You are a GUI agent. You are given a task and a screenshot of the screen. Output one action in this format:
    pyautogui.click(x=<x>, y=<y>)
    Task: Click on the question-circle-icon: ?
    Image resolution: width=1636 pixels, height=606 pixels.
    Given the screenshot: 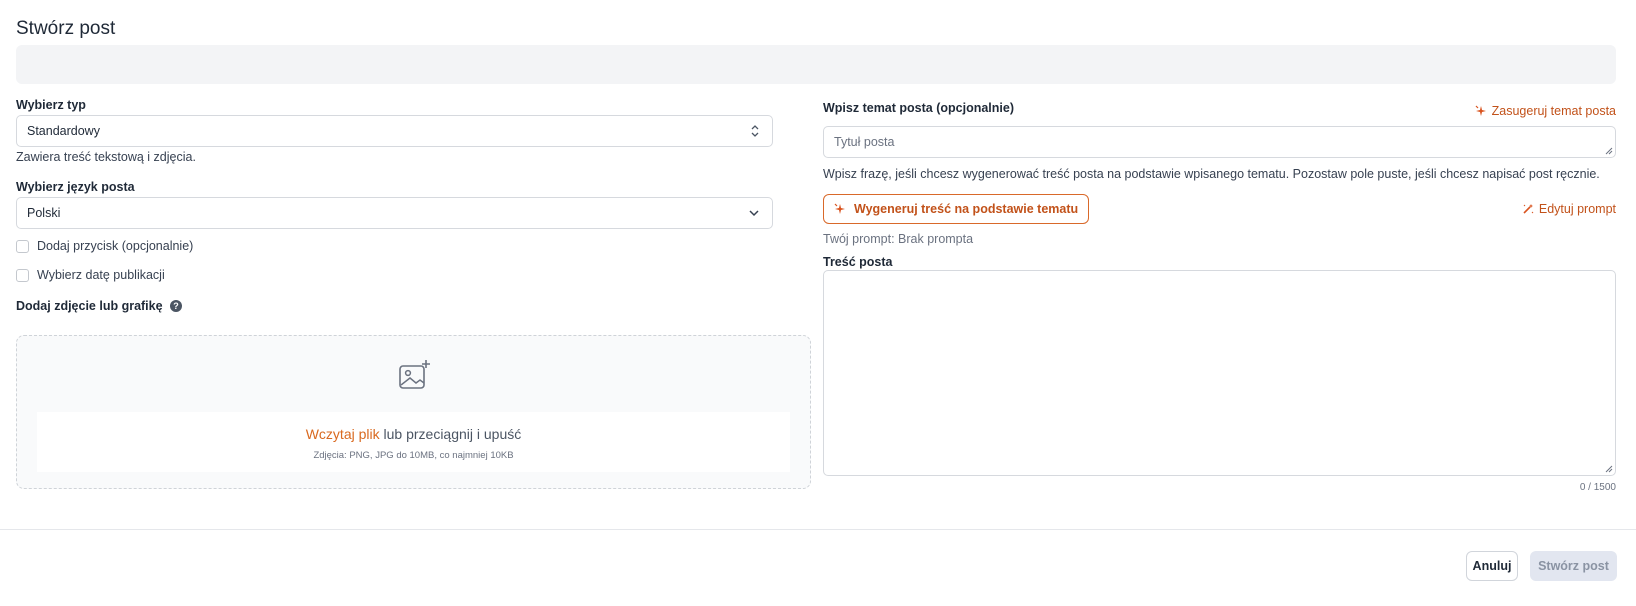 What is the action you would take?
    pyautogui.click(x=176, y=305)
    